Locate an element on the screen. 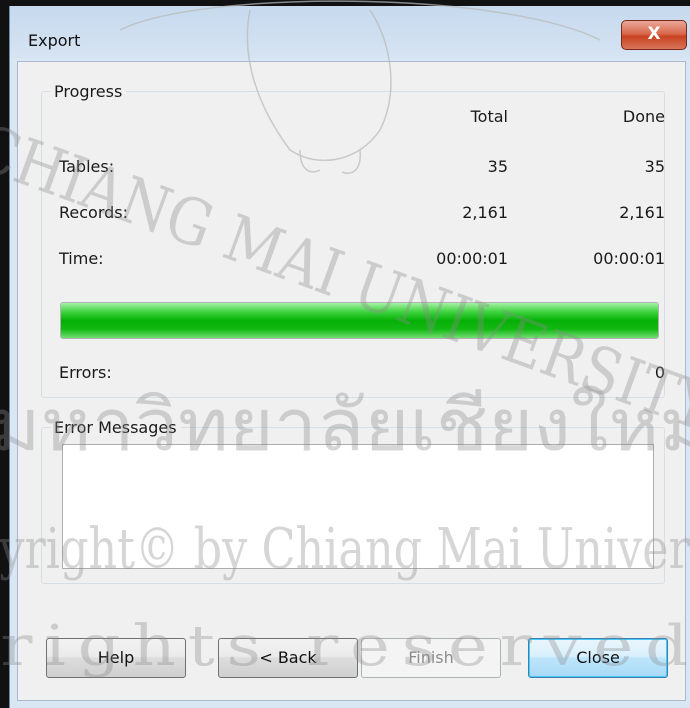  export-progress-bar is located at coordinates (359, 320).